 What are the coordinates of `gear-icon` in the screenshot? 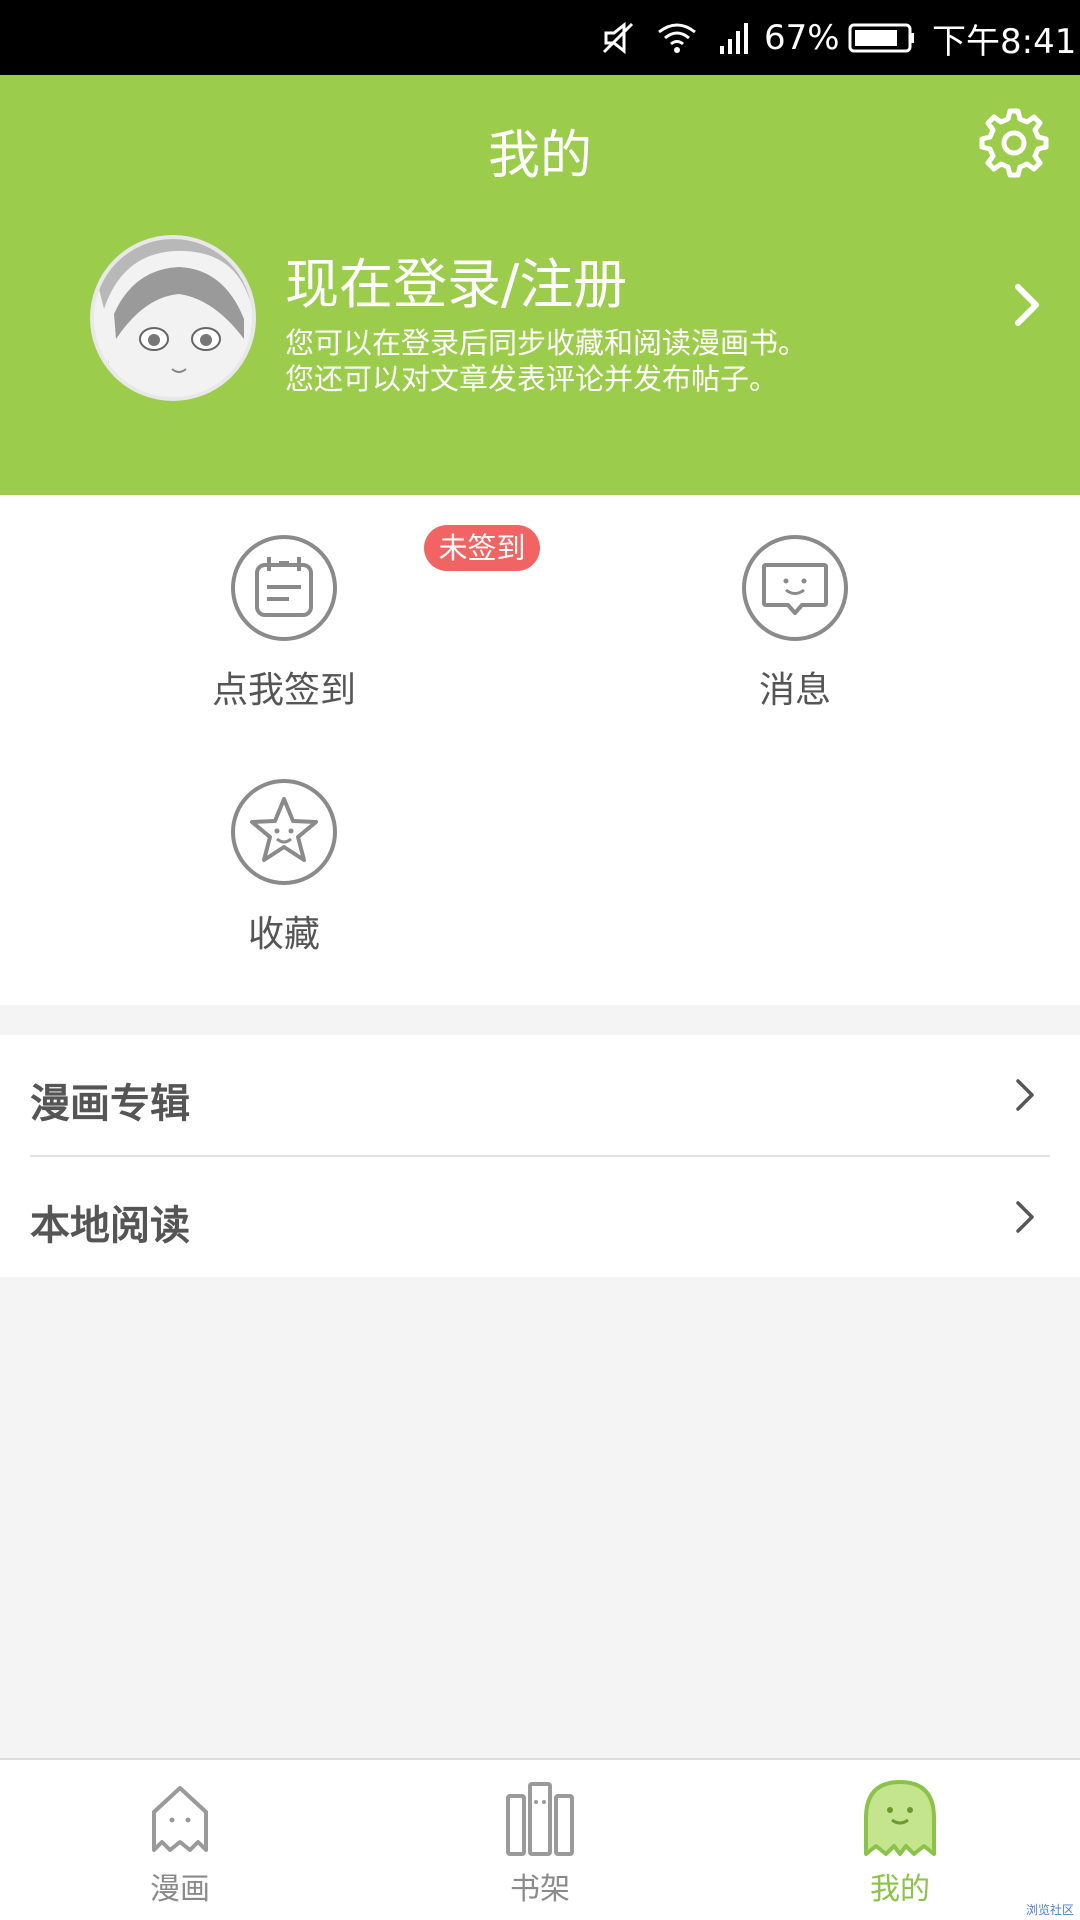 It's located at (1014, 143).